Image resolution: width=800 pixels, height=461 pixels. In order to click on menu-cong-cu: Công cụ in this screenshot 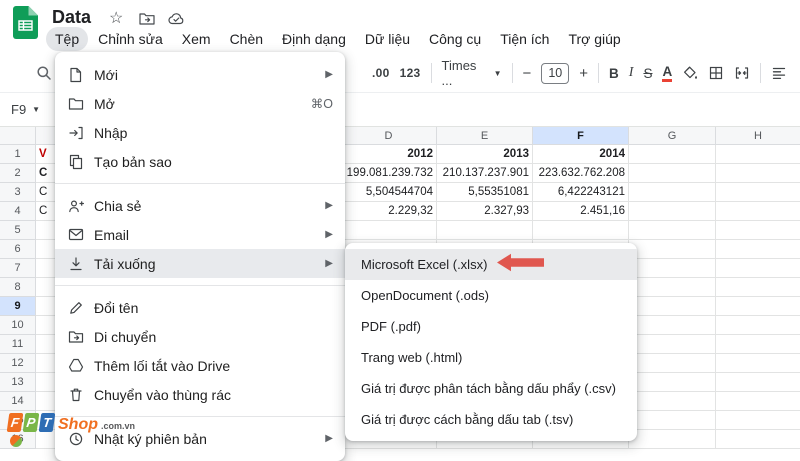, I will do `click(455, 39)`.